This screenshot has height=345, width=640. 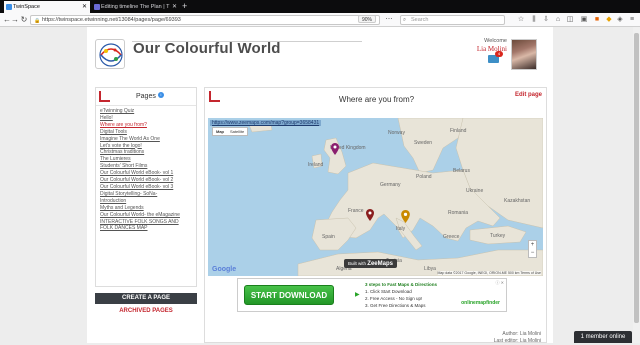 I want to click on map-marker-uk, so click(x=335, y=149).